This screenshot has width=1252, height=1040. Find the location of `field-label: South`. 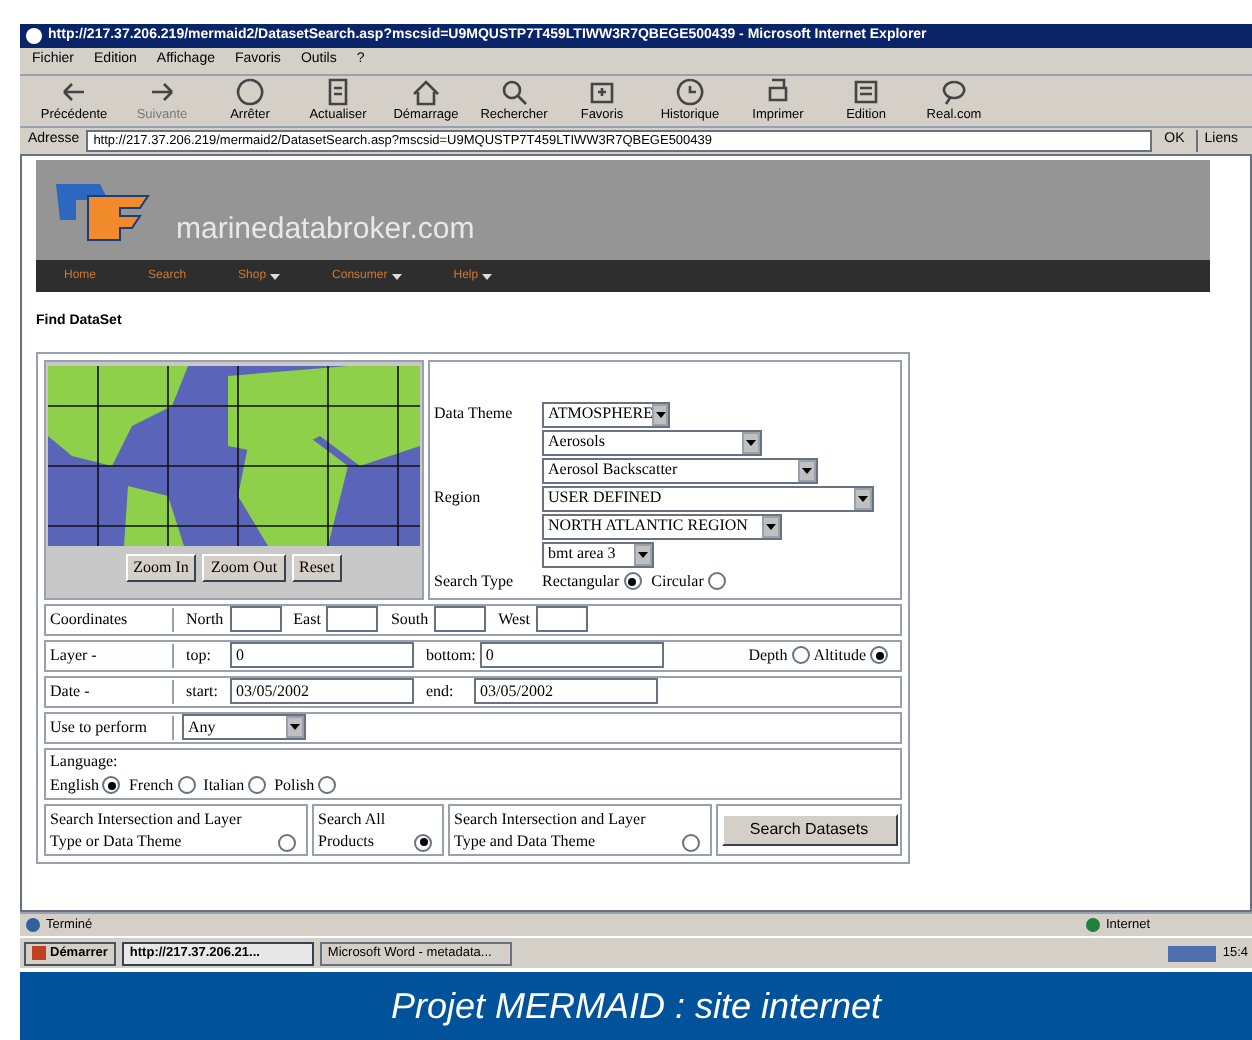

field-label: South is located at coordinates (409, 619).